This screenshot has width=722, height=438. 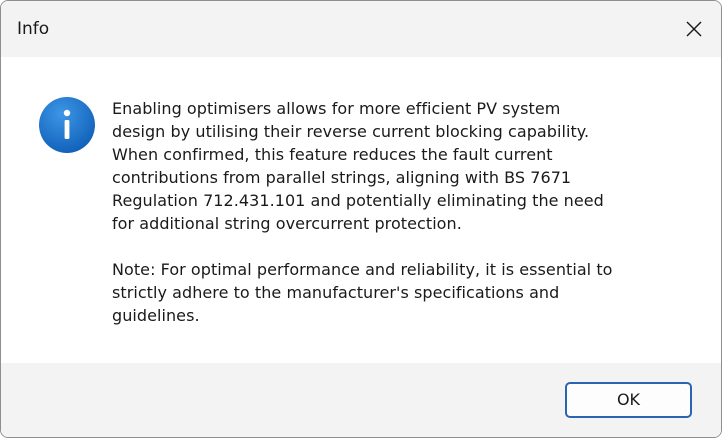 What do you see at coordinates (33, 29) in the screenshot?
I see `dialog-title: Info` at bounding box center [33, 29].